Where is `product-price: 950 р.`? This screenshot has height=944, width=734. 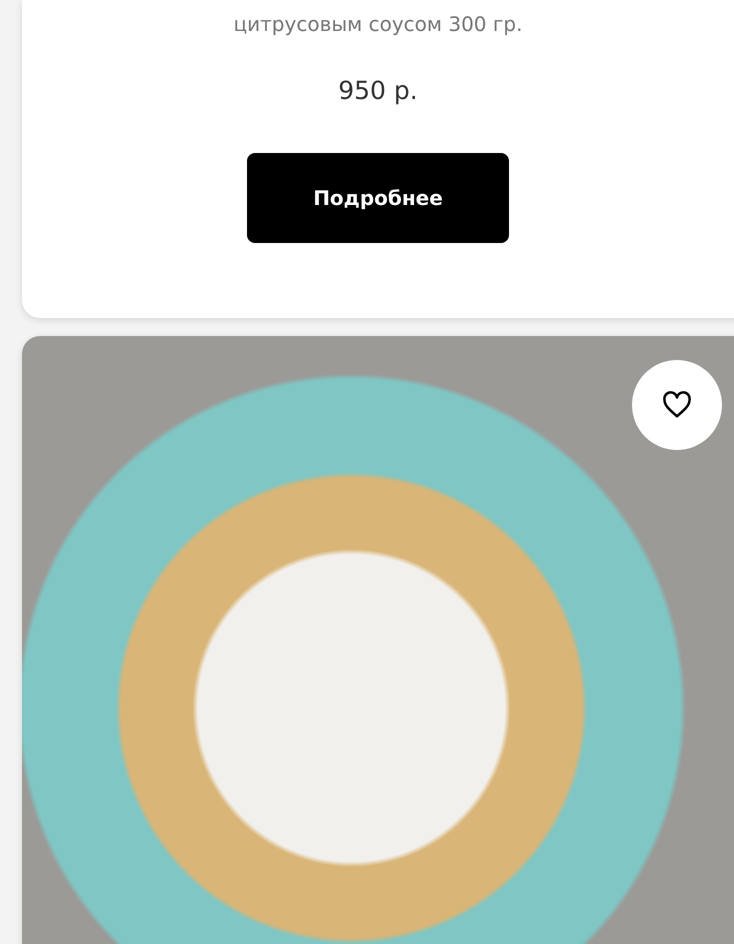 product-price: 950 р. is located at coordinates (378, 90).